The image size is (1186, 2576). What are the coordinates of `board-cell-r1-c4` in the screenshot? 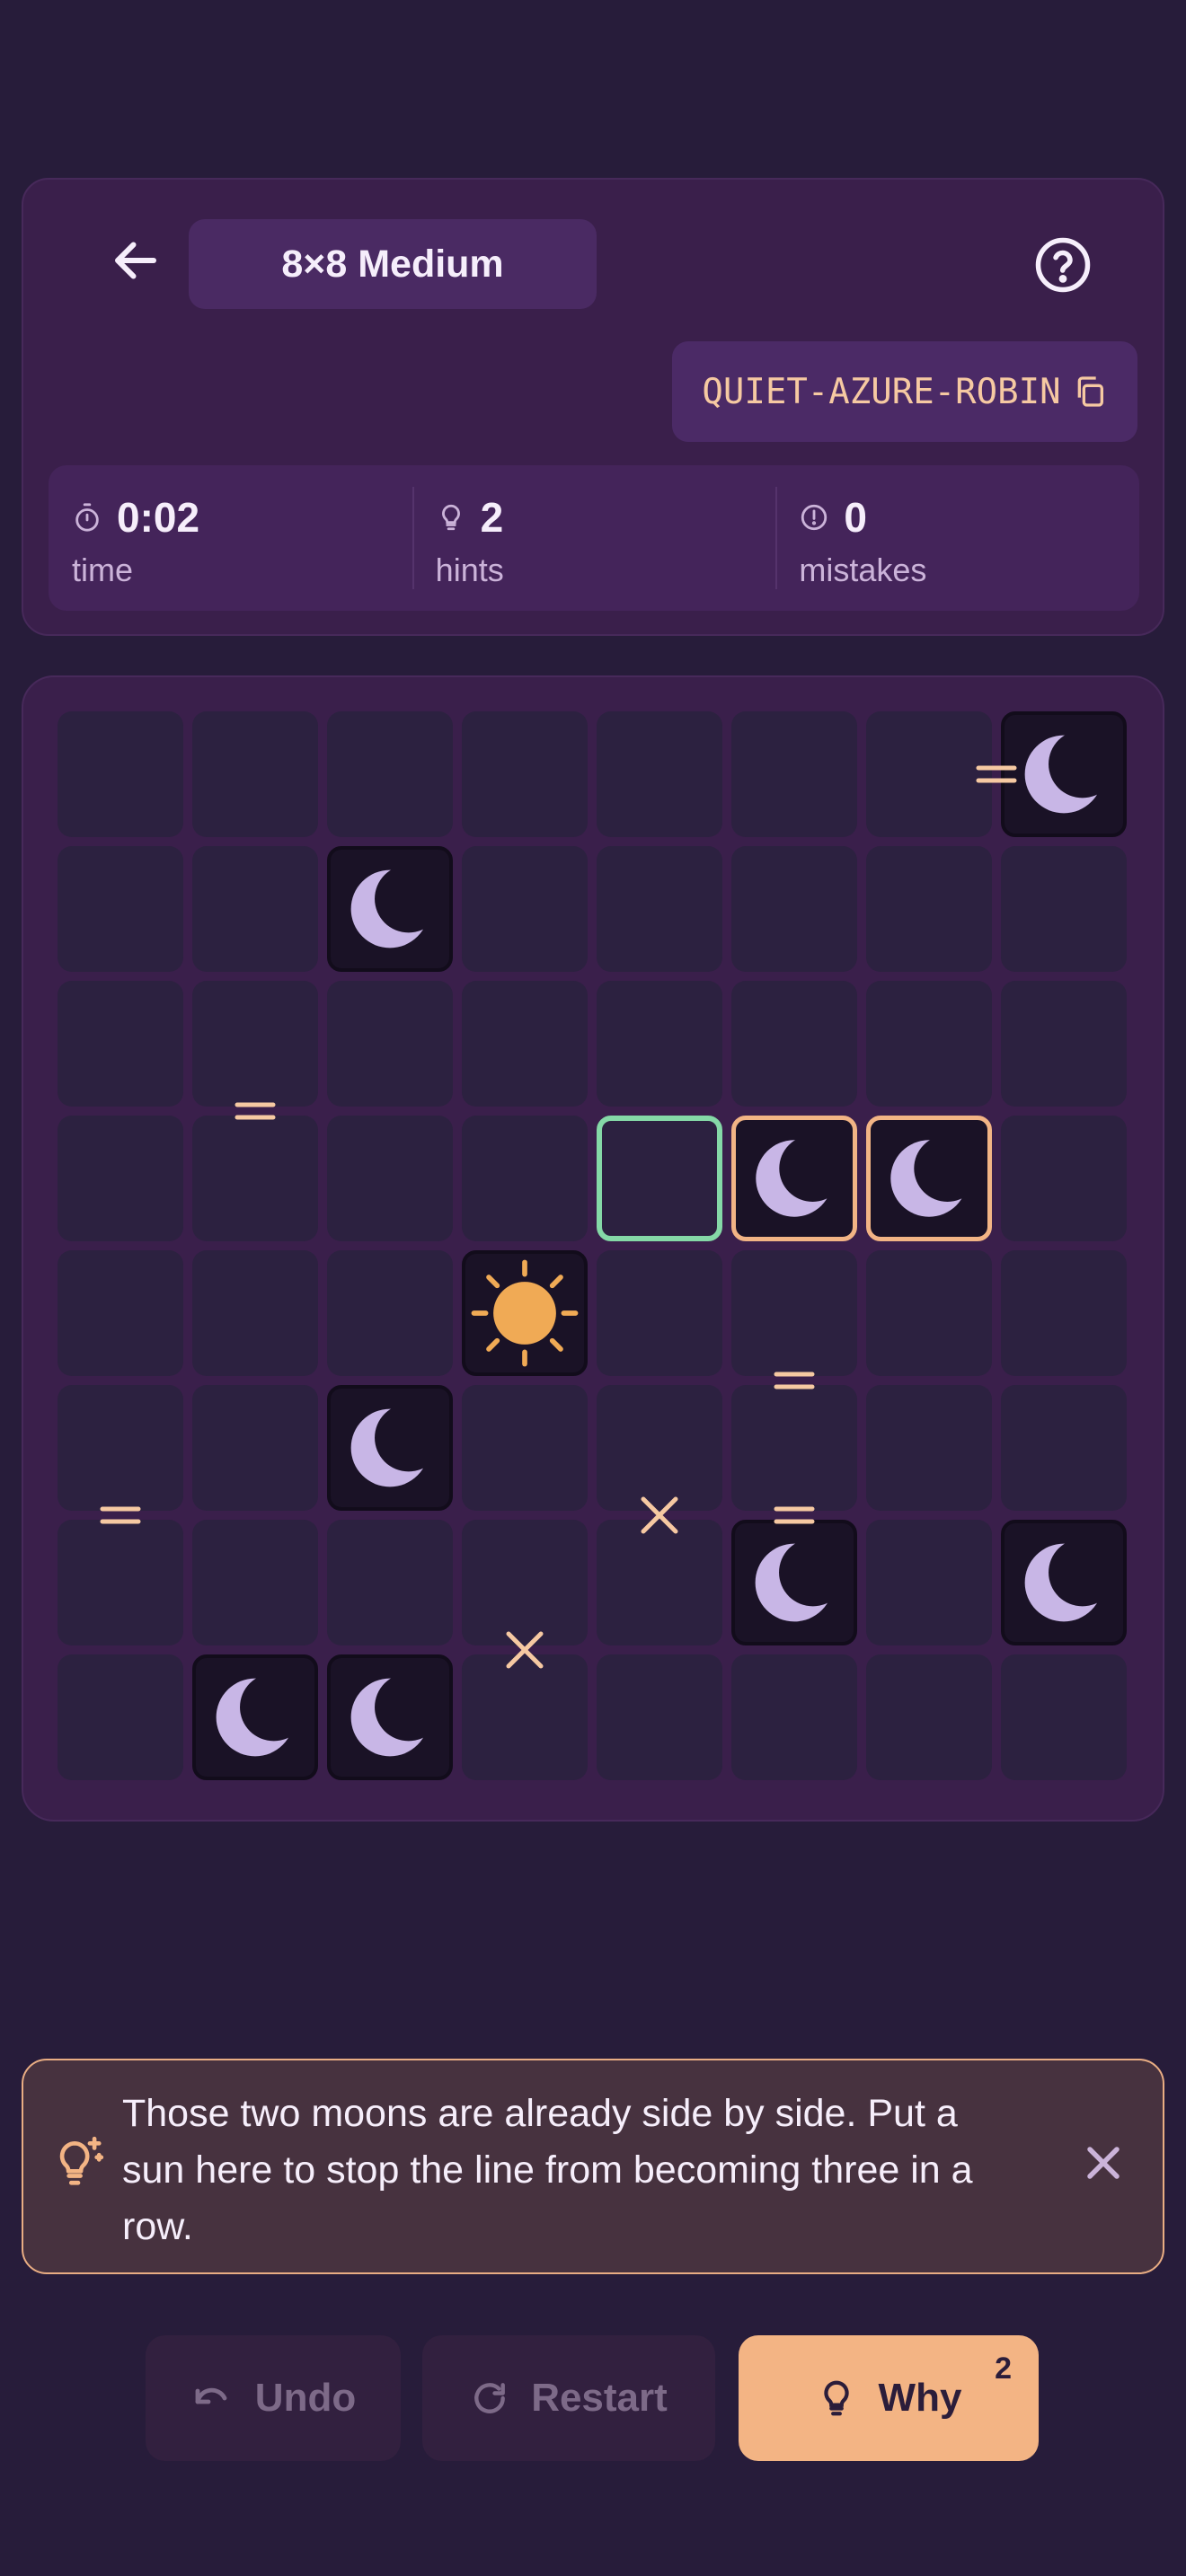 It's located at (525, 774).